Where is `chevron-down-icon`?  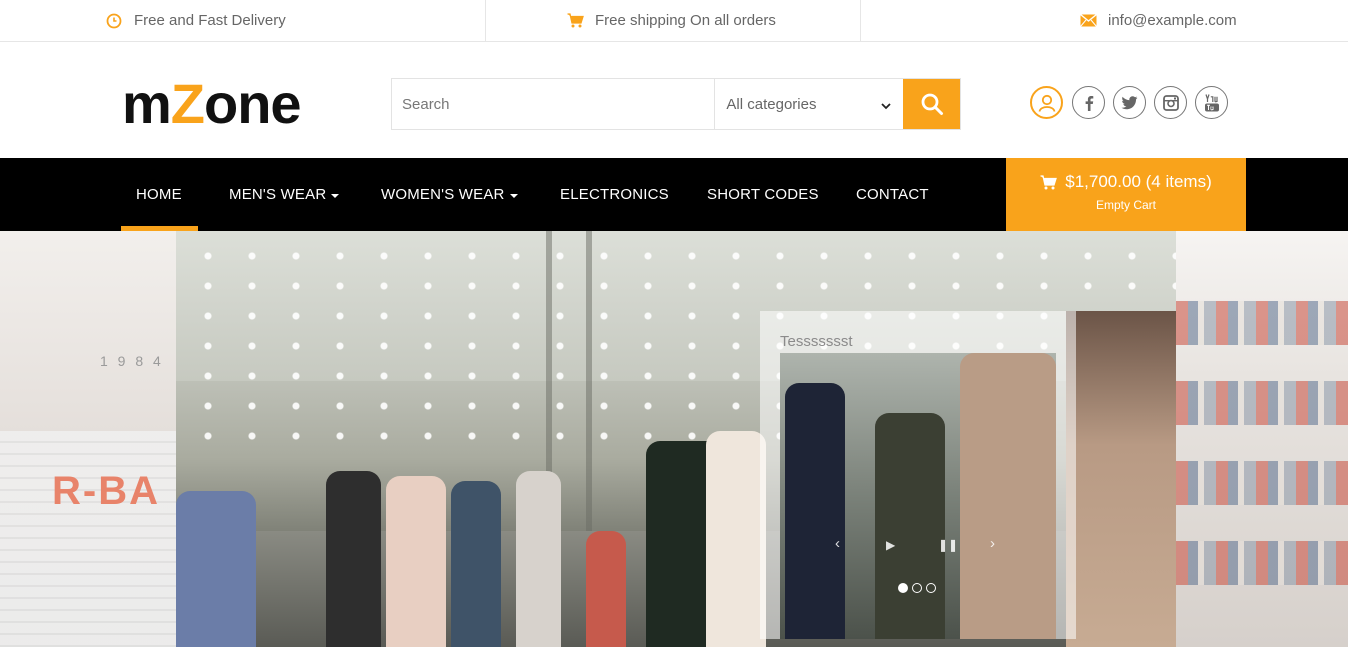
chevron-down-icon is located at coordinates (886, 105).